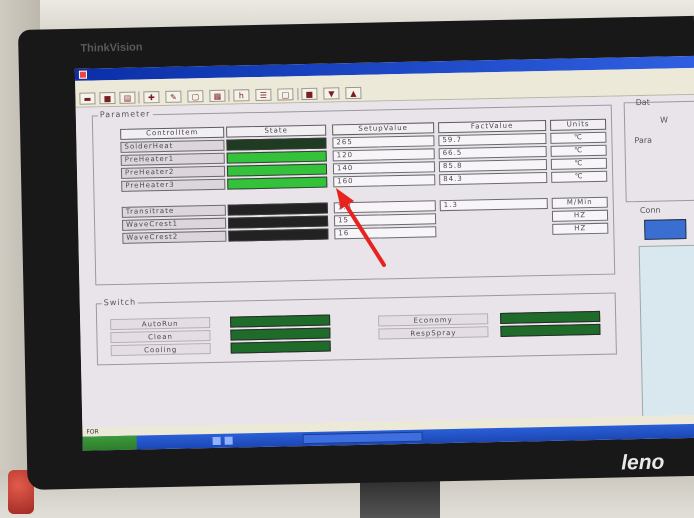  Describe the element at coordinates (109, 443) in the screenshot. I see `start-button` at that location.